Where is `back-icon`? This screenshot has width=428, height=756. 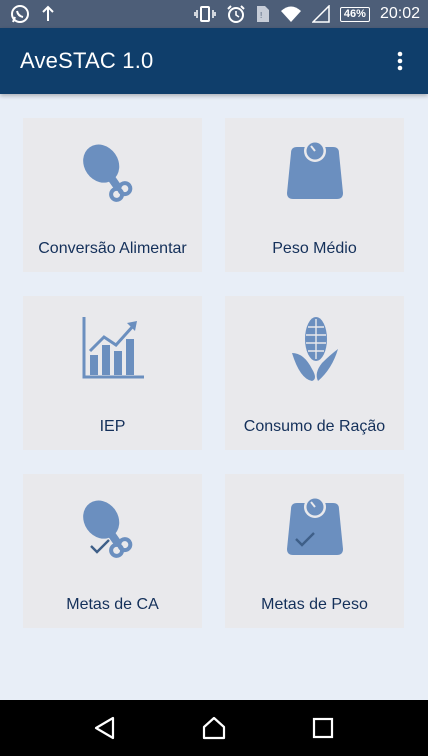
back-icon is located at coordinates (104, 728).